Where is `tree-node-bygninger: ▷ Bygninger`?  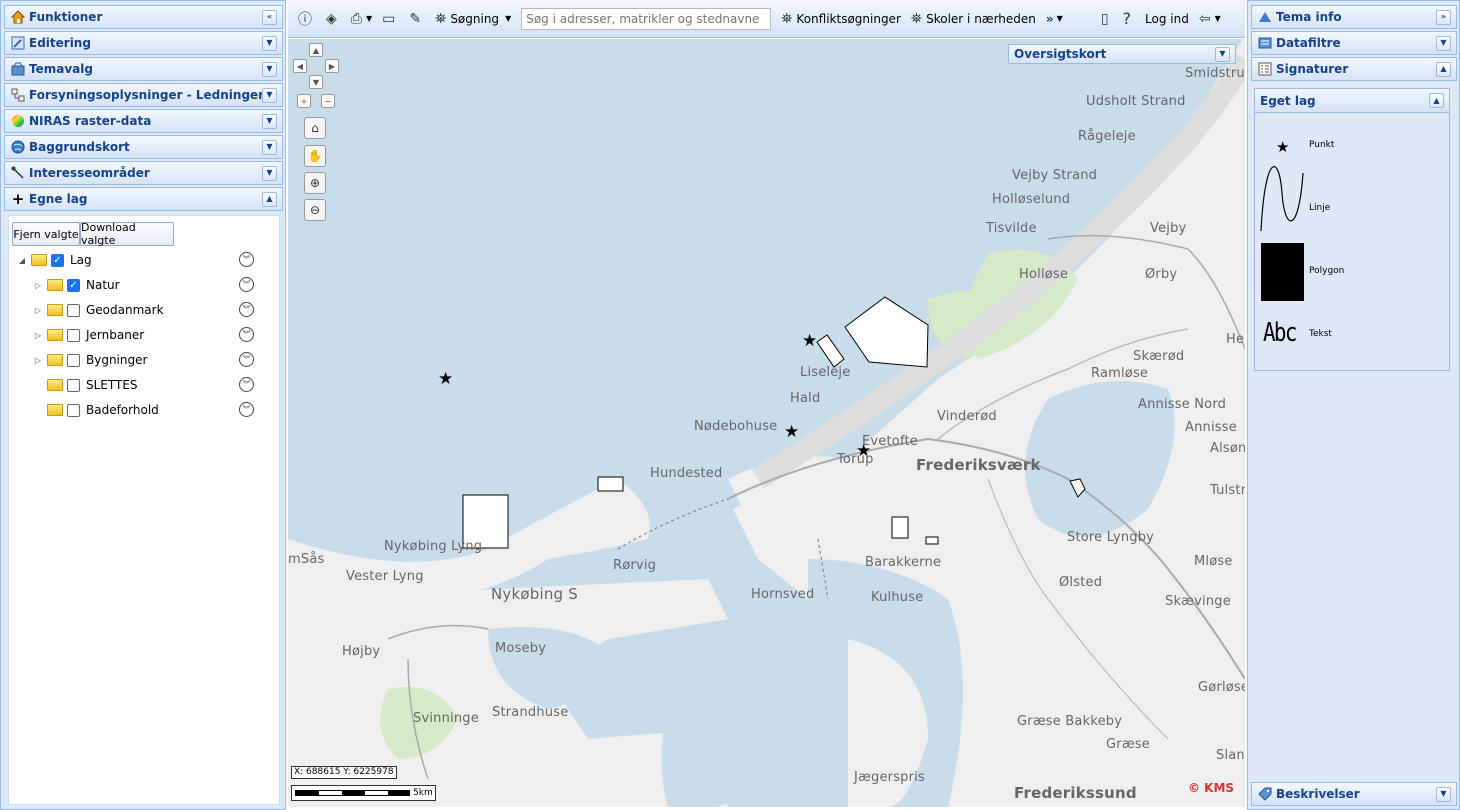
tree-node-bygninger: ▷ Bygninger is located at coordinates (90, 360).